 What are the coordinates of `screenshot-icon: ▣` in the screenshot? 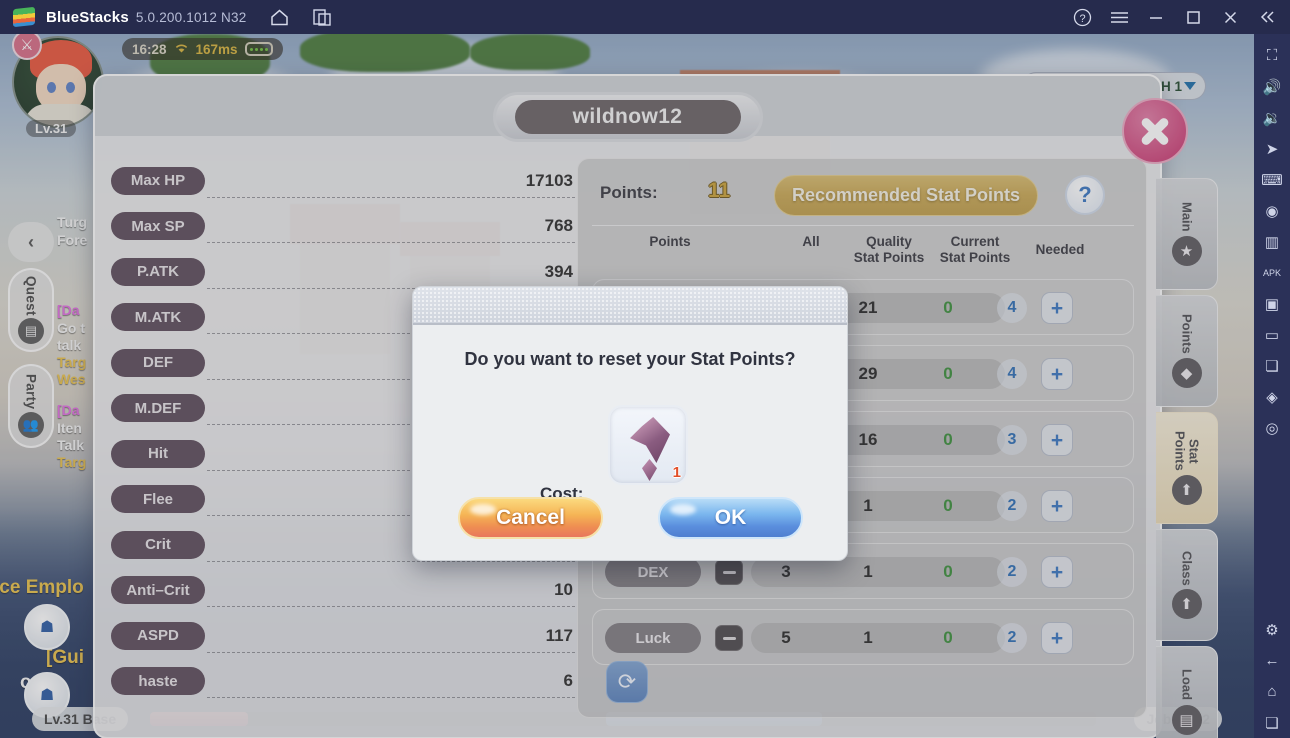 It's located at (1272, 303).